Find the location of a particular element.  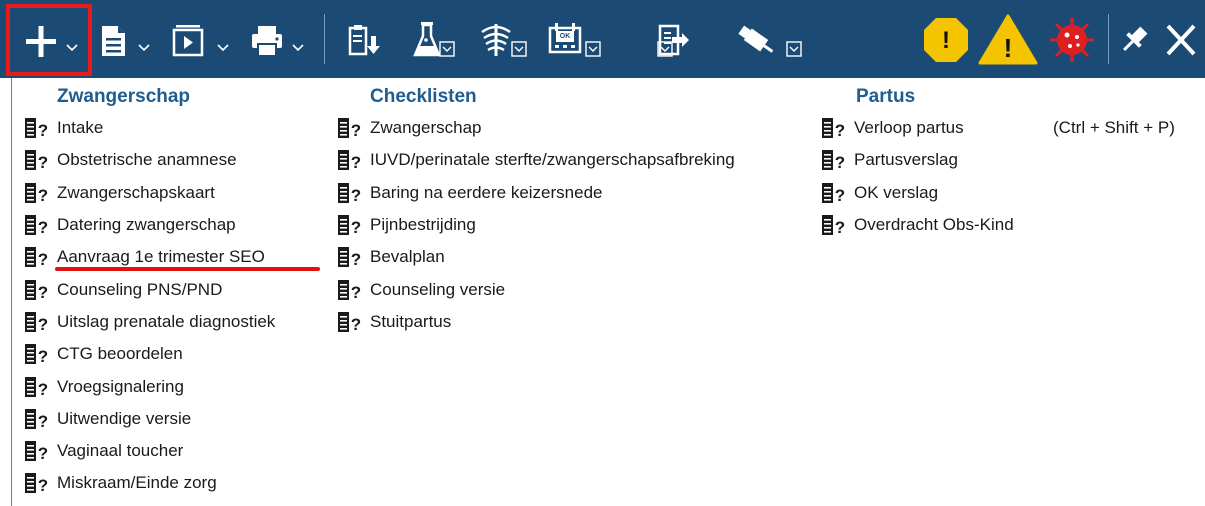

clipboard-download-icon is located at coordinates (364, 40).